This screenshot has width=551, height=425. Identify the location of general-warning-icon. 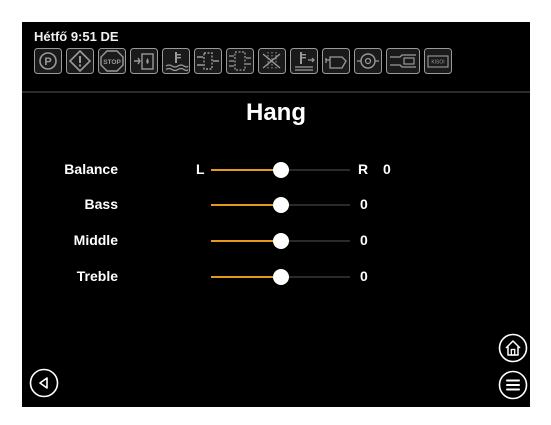
(80, 61).